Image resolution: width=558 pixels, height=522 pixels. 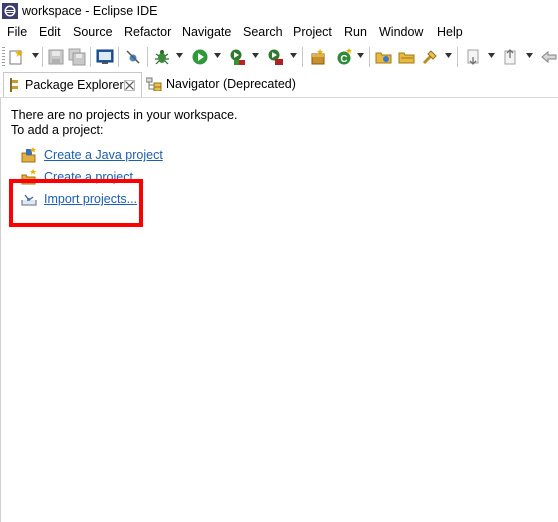 I want to click on menu-refactor: Refactor, so click(x=147, y=32).